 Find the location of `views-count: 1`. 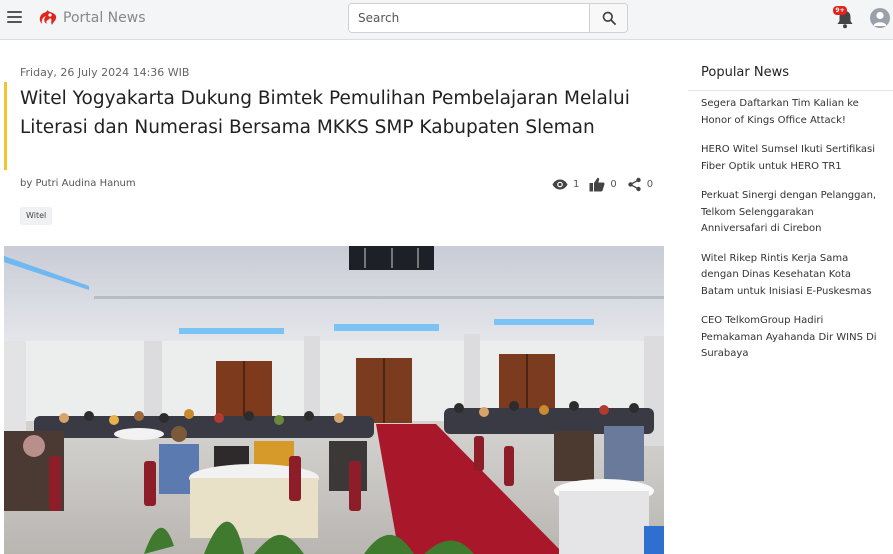

views-count: 1 is located at coordinates (576, 184).